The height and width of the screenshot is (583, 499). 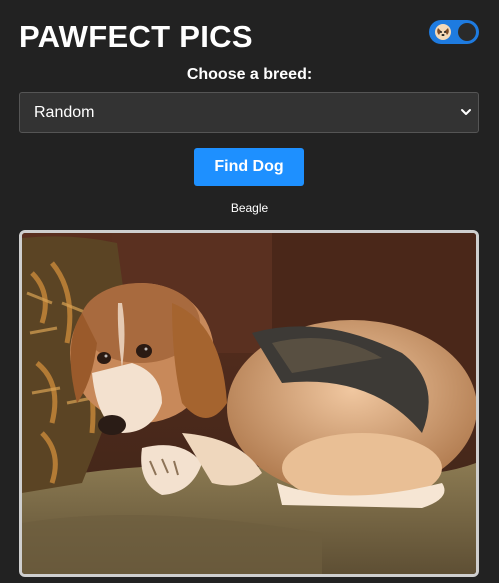 What do you see at coordinates (136, 36) in the screenshot?
I see `app-title: PAWFECT PICS` at bounding box center [136, 36].